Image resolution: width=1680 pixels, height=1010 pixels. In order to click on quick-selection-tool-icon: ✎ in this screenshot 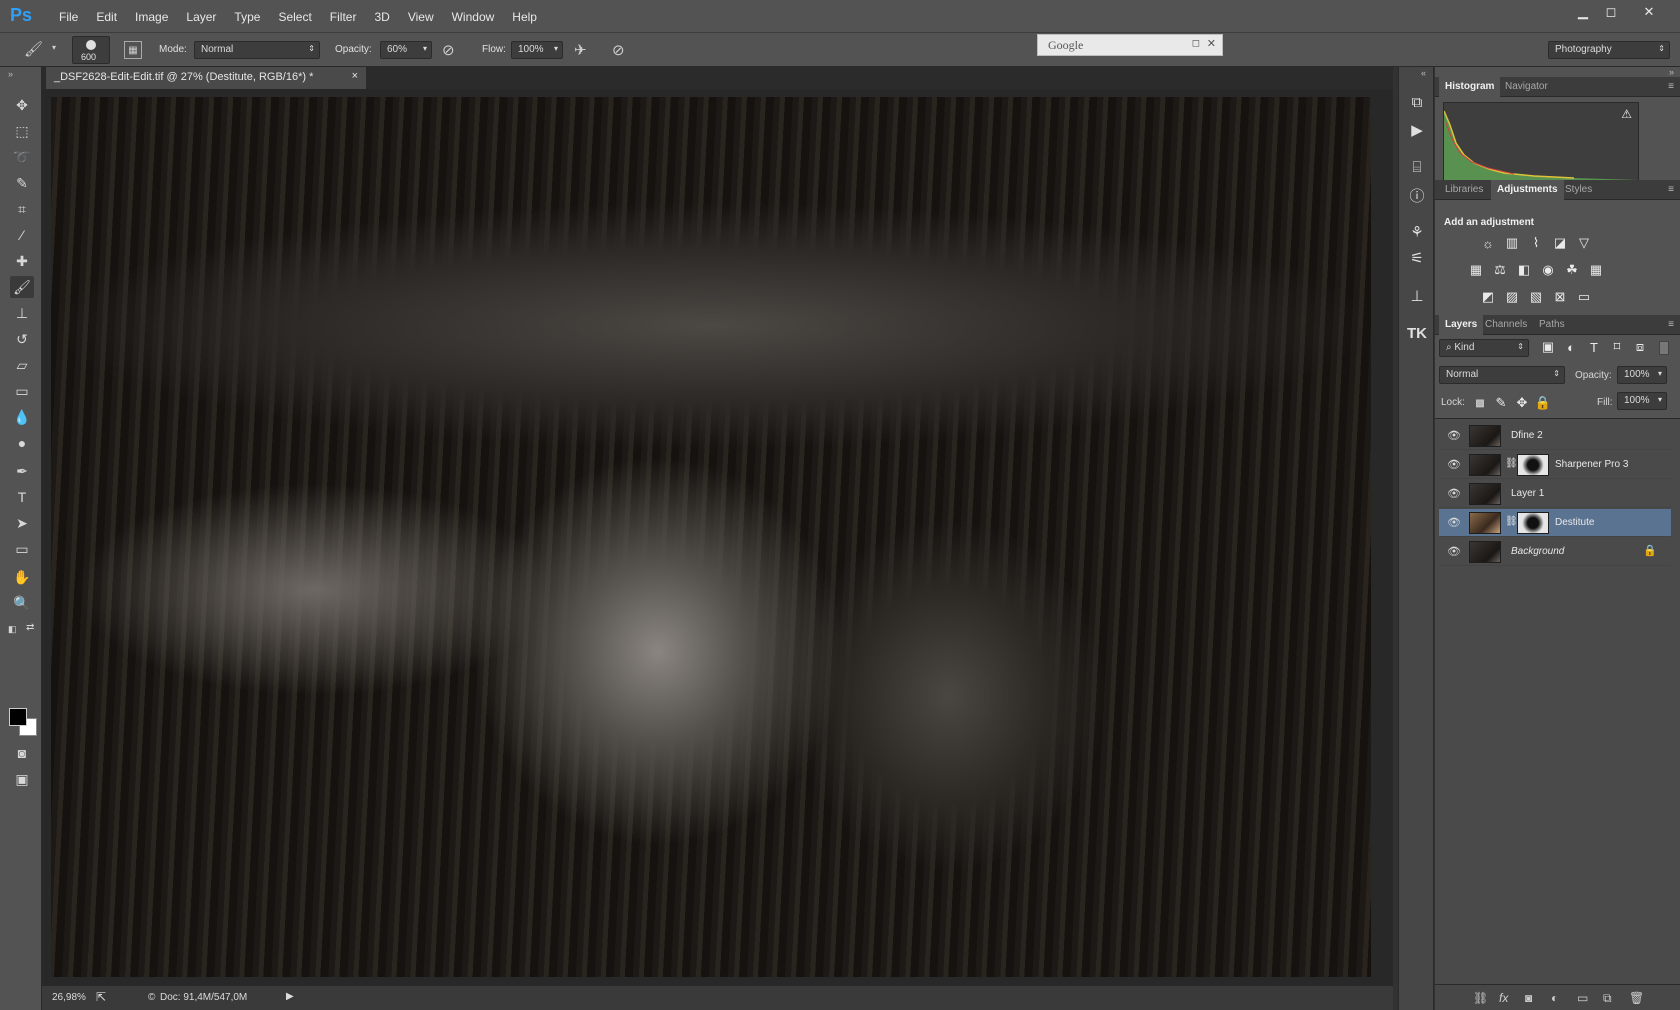, I will do `click(22, 183)`.